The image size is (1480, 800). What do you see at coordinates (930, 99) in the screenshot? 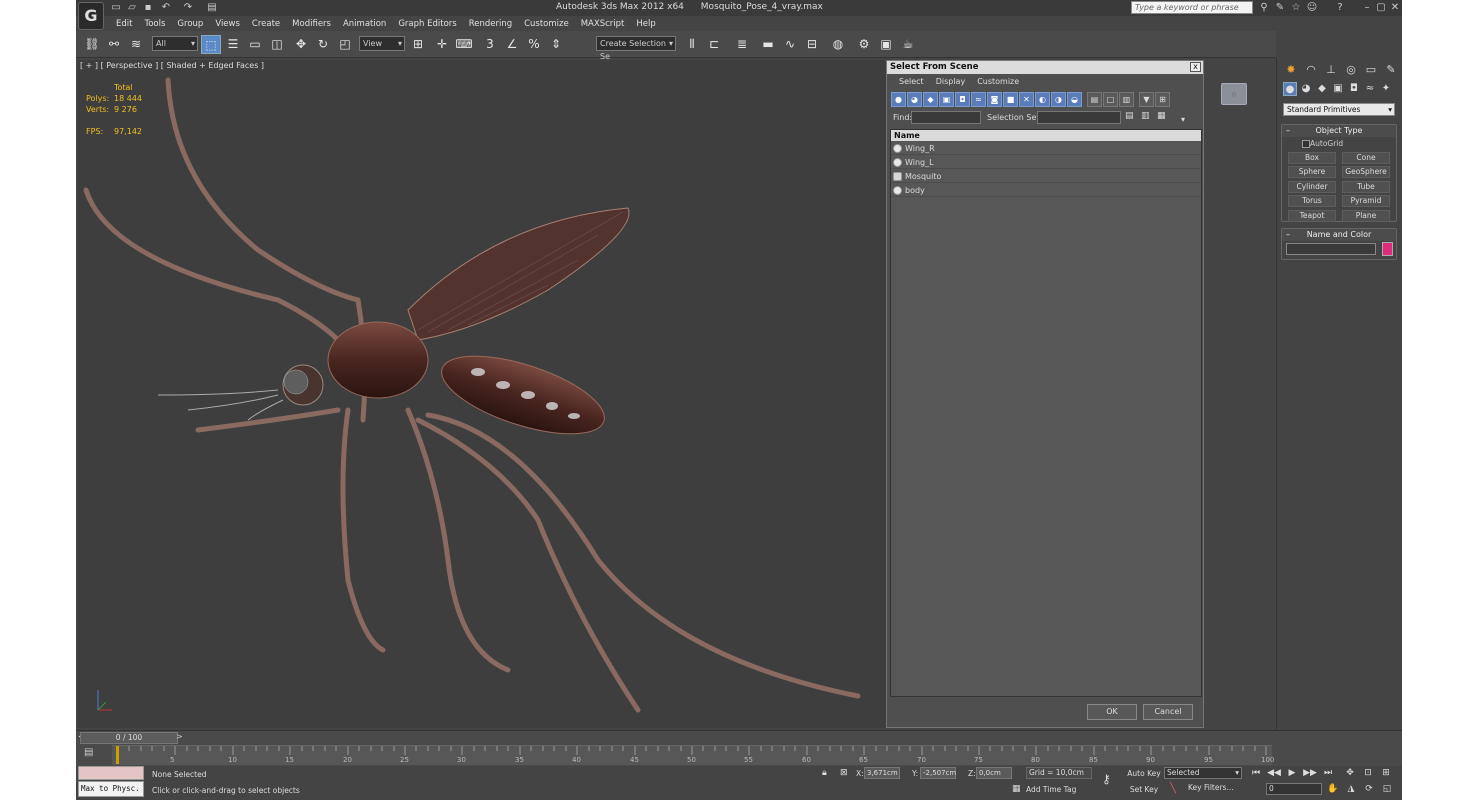
I see `display-lights-icon: ◆` at bounding box center [930, 99].